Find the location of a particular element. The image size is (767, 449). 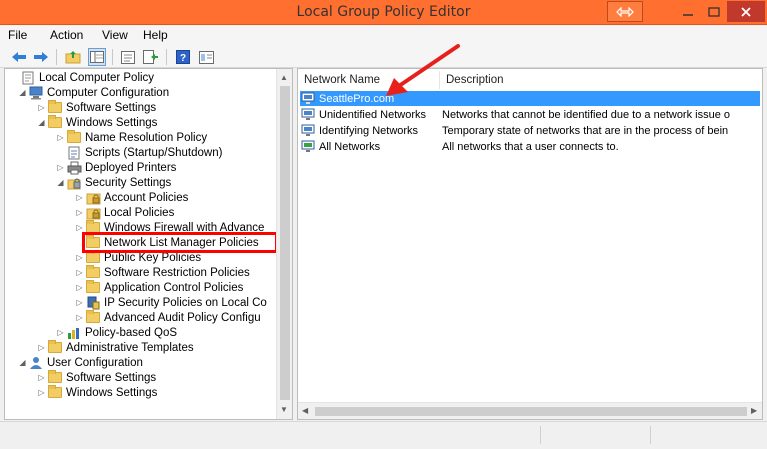

tree-label: Deployed Printers is located at coordinates (131, 167).